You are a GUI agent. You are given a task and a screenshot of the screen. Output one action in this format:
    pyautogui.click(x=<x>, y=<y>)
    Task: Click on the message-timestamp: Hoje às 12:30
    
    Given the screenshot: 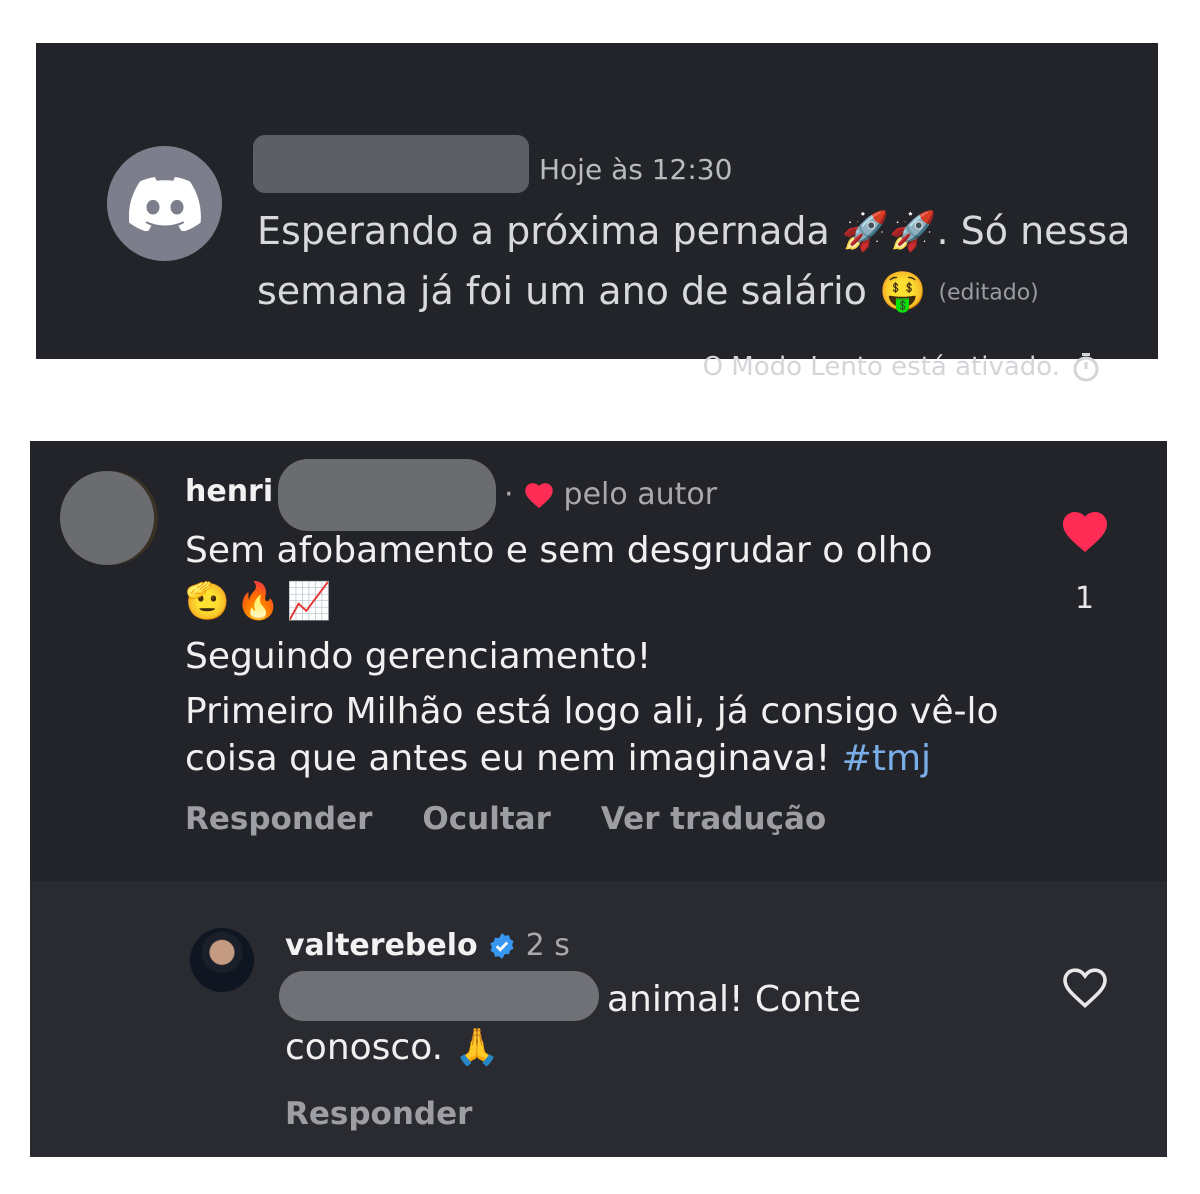 What is the action you would take?
    pyautogui.click(x=636, y=169)
    